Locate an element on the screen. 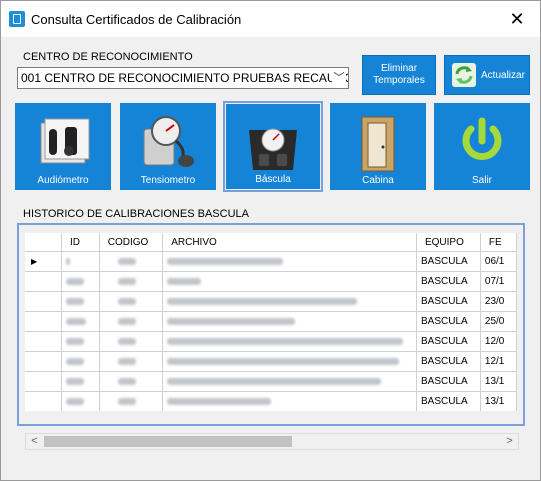 The width and height of the screenshot is (541, 481). table-row: BASCULA 23/0 is located at coordinates (271, 301).